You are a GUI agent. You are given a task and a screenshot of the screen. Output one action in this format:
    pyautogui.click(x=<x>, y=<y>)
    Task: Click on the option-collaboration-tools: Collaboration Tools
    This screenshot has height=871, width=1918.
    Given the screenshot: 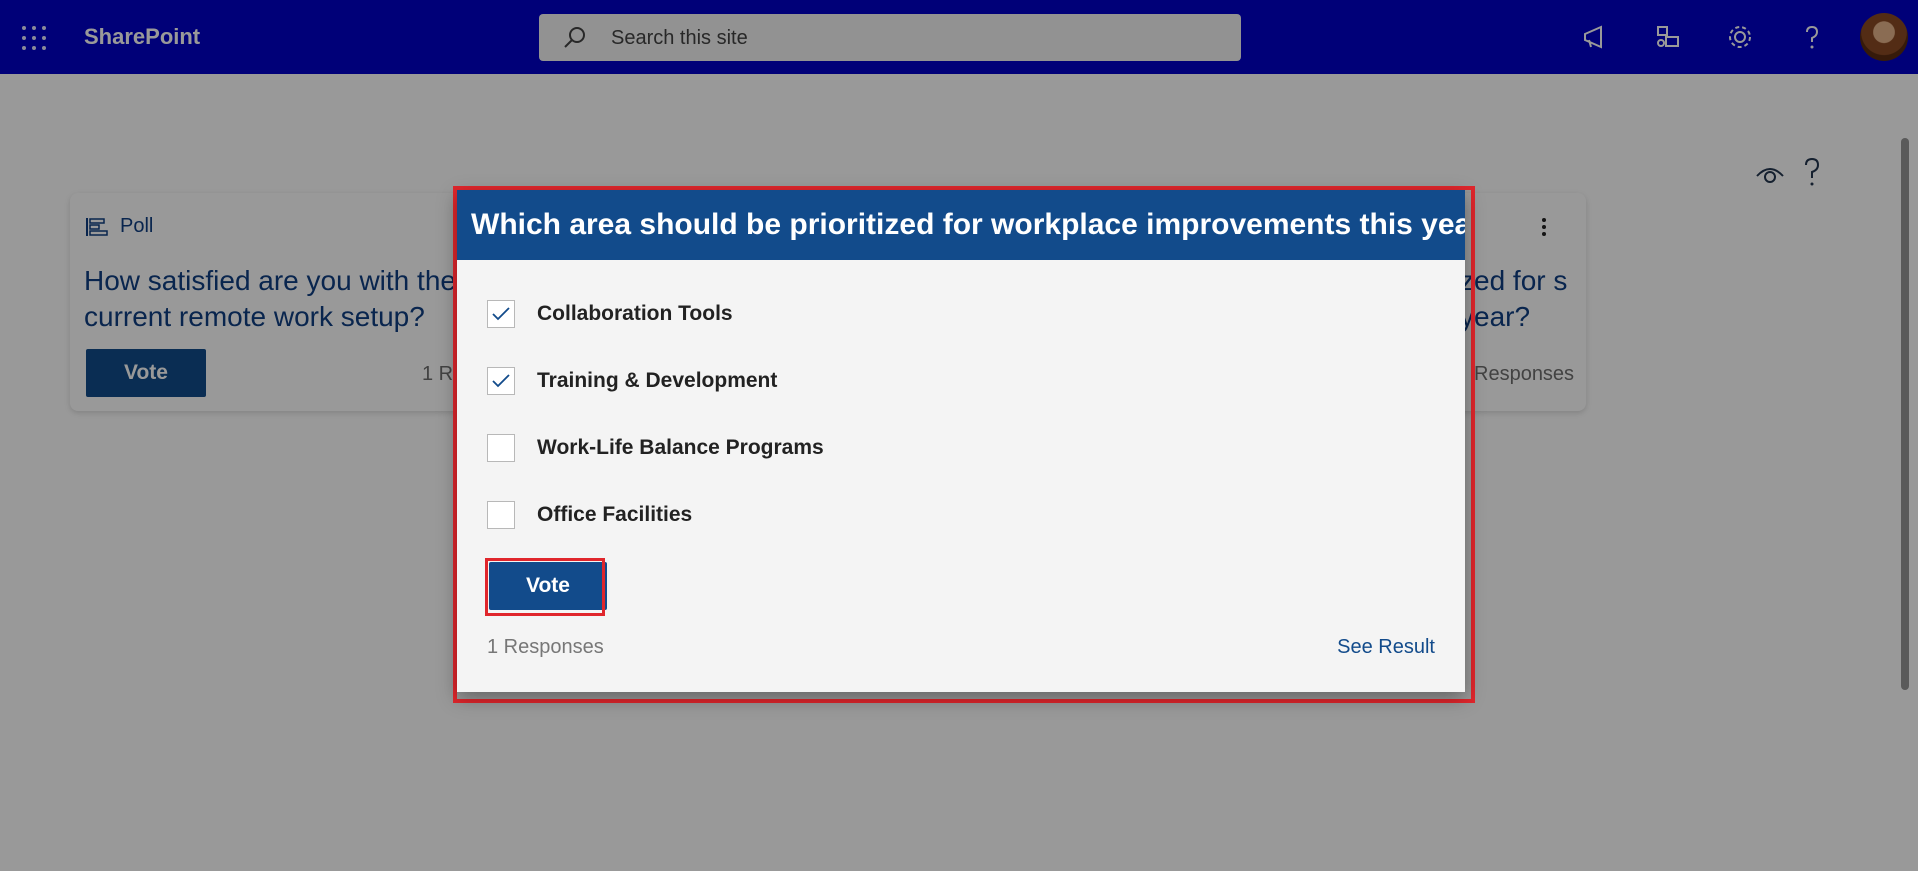 What is the action you would take?
    pyautogui.click(x=610, y=314)
    